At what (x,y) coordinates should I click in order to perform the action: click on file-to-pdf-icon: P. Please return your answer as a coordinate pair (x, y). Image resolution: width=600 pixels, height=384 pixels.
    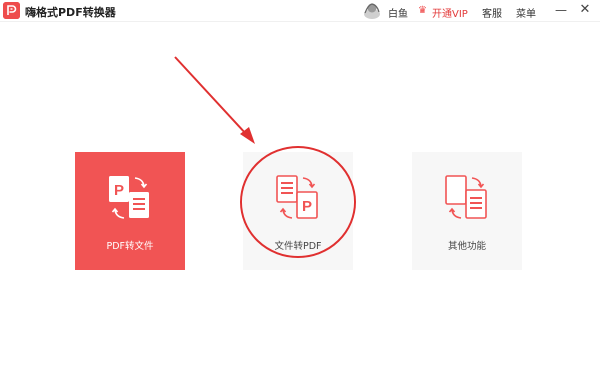
    Looking at the image, I should click on (299, 198).